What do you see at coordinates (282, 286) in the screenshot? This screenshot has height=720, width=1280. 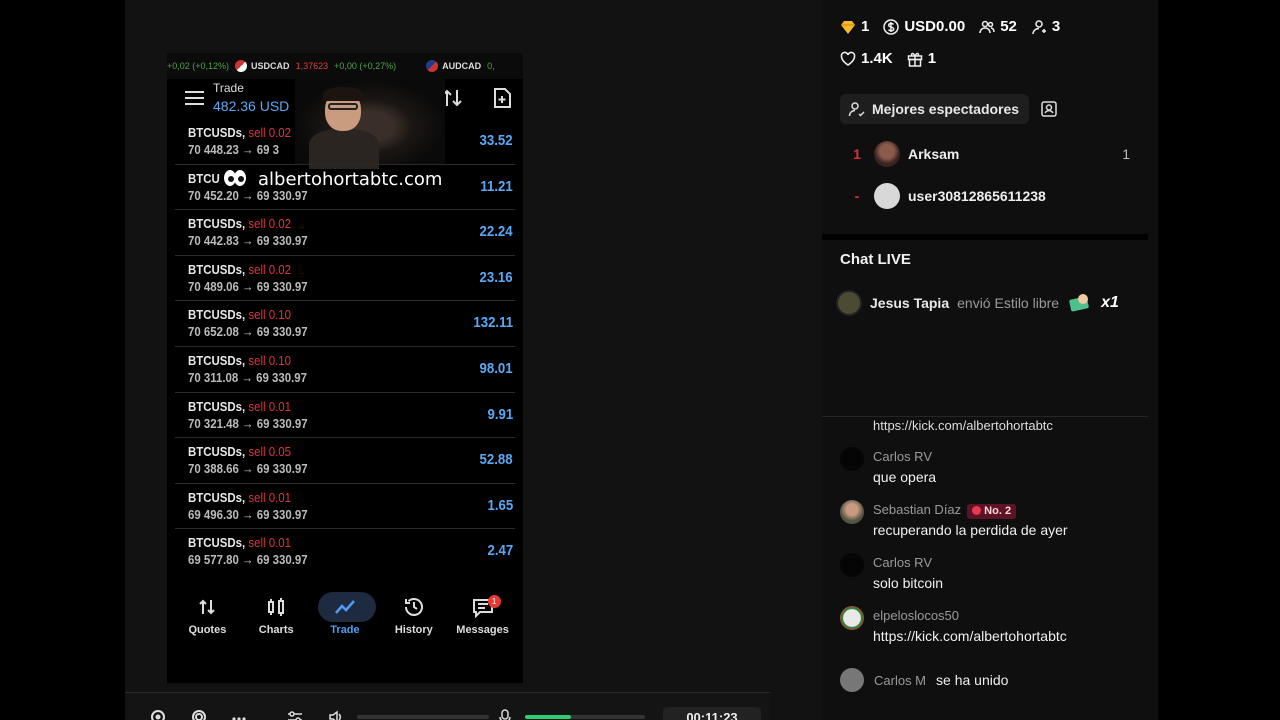 I see `trade-current-price: 69 330.97` at bounding box center [282, 286].